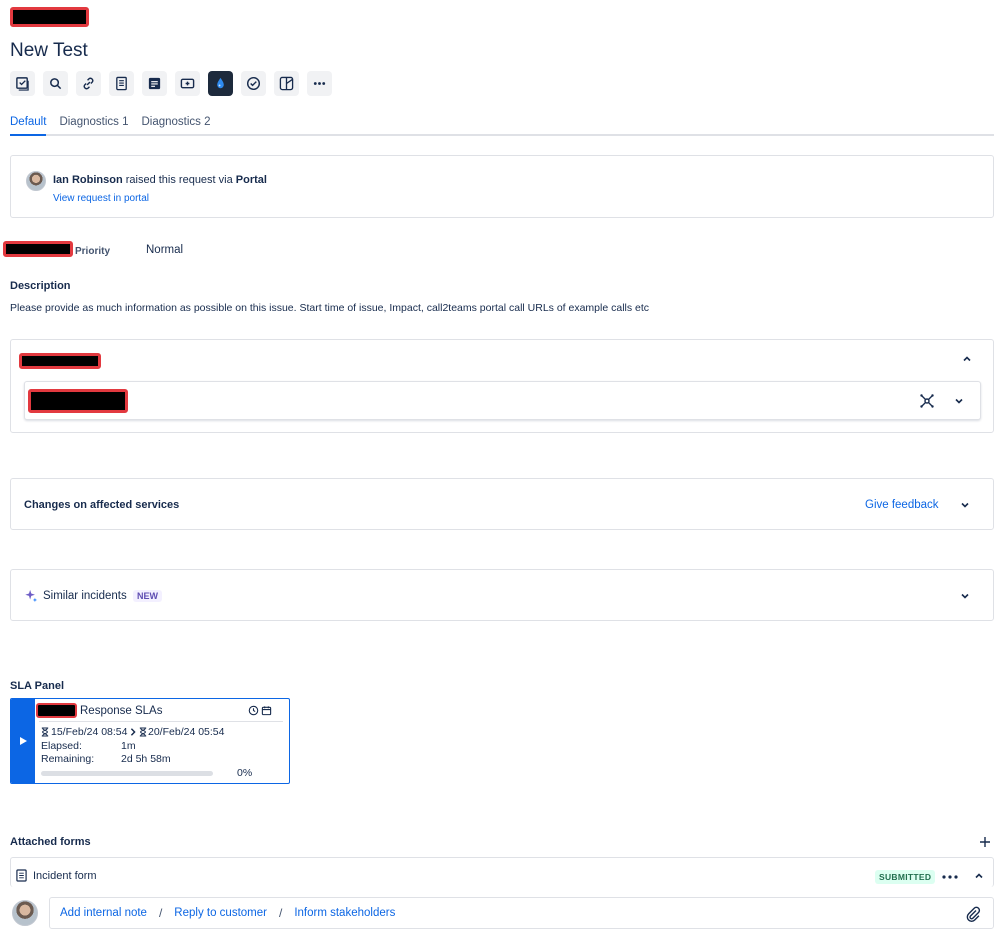 The height and width of the screenshot is (930, 999). I want to click on add-internal-note-button: Add internal note, so click(103, 913).